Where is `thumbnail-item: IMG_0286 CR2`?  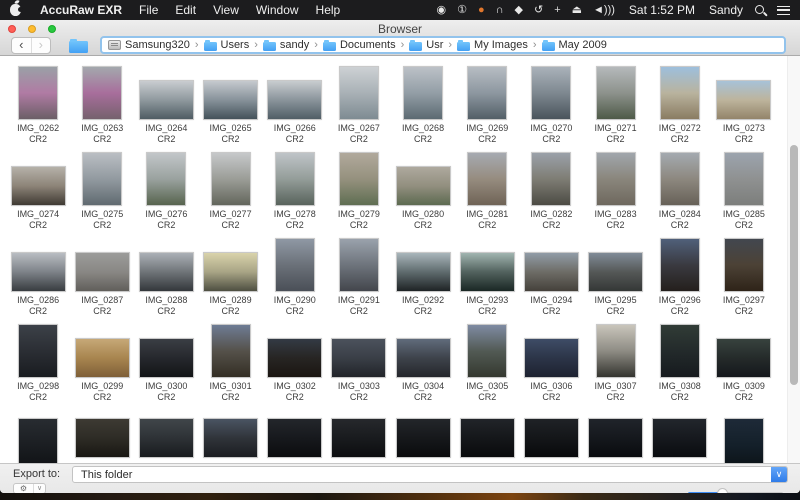 thumbnail-item: IMG_0286 CR2 is located at coordinates (38, 277).